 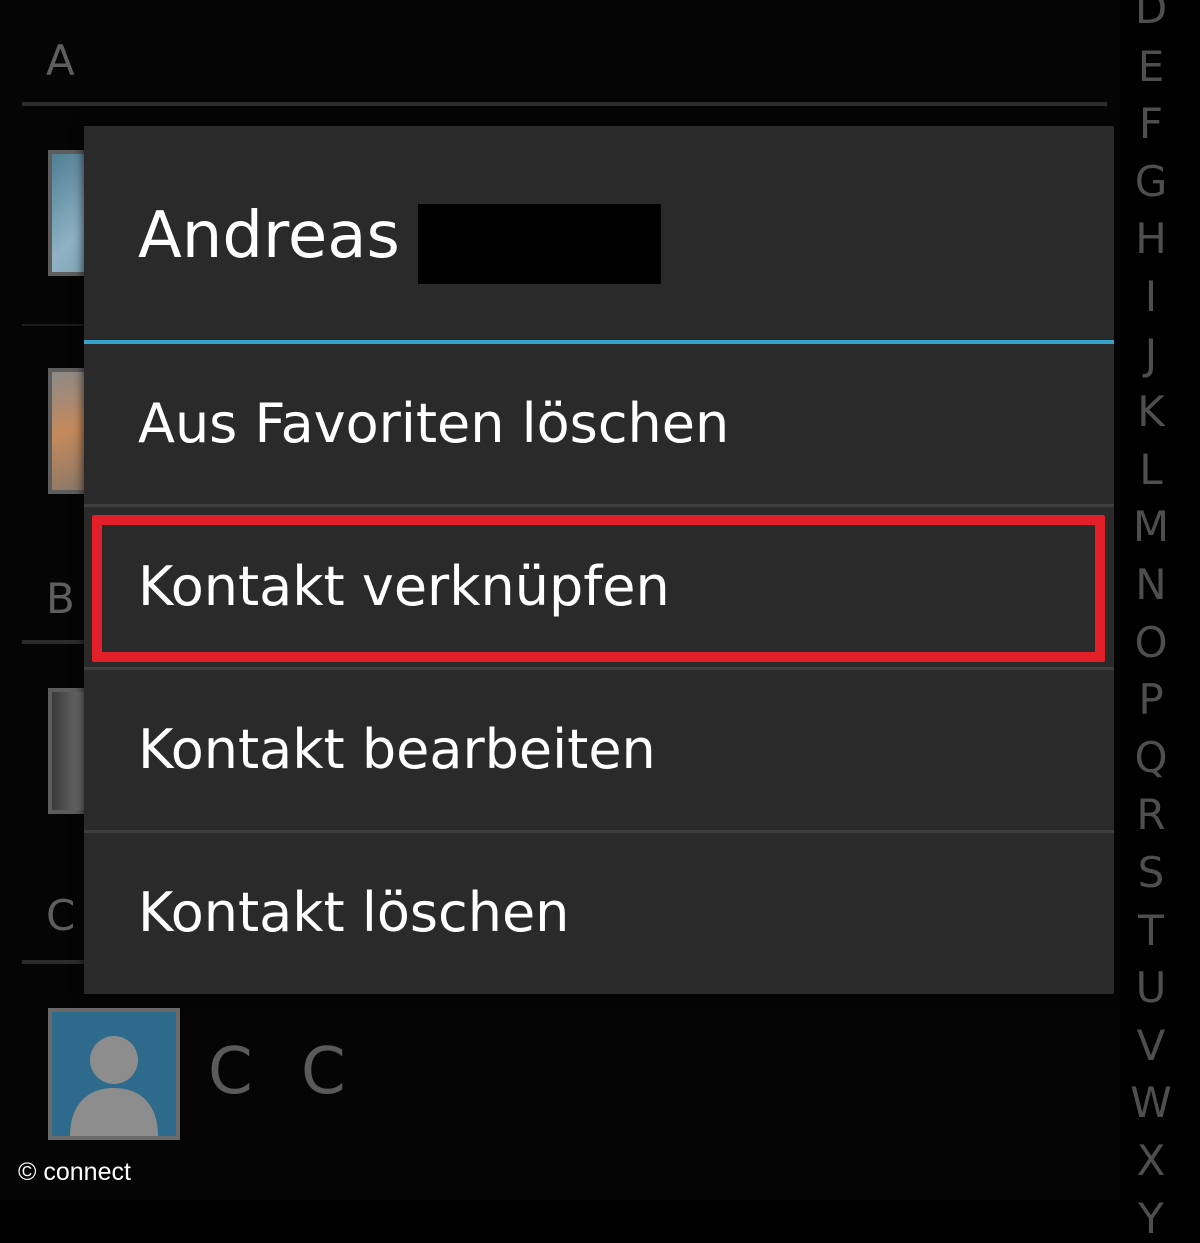 What do you see at coordinates (61, 915) in the screenshot?
I see `section-header-c: C` at bounding box center [61, 915].